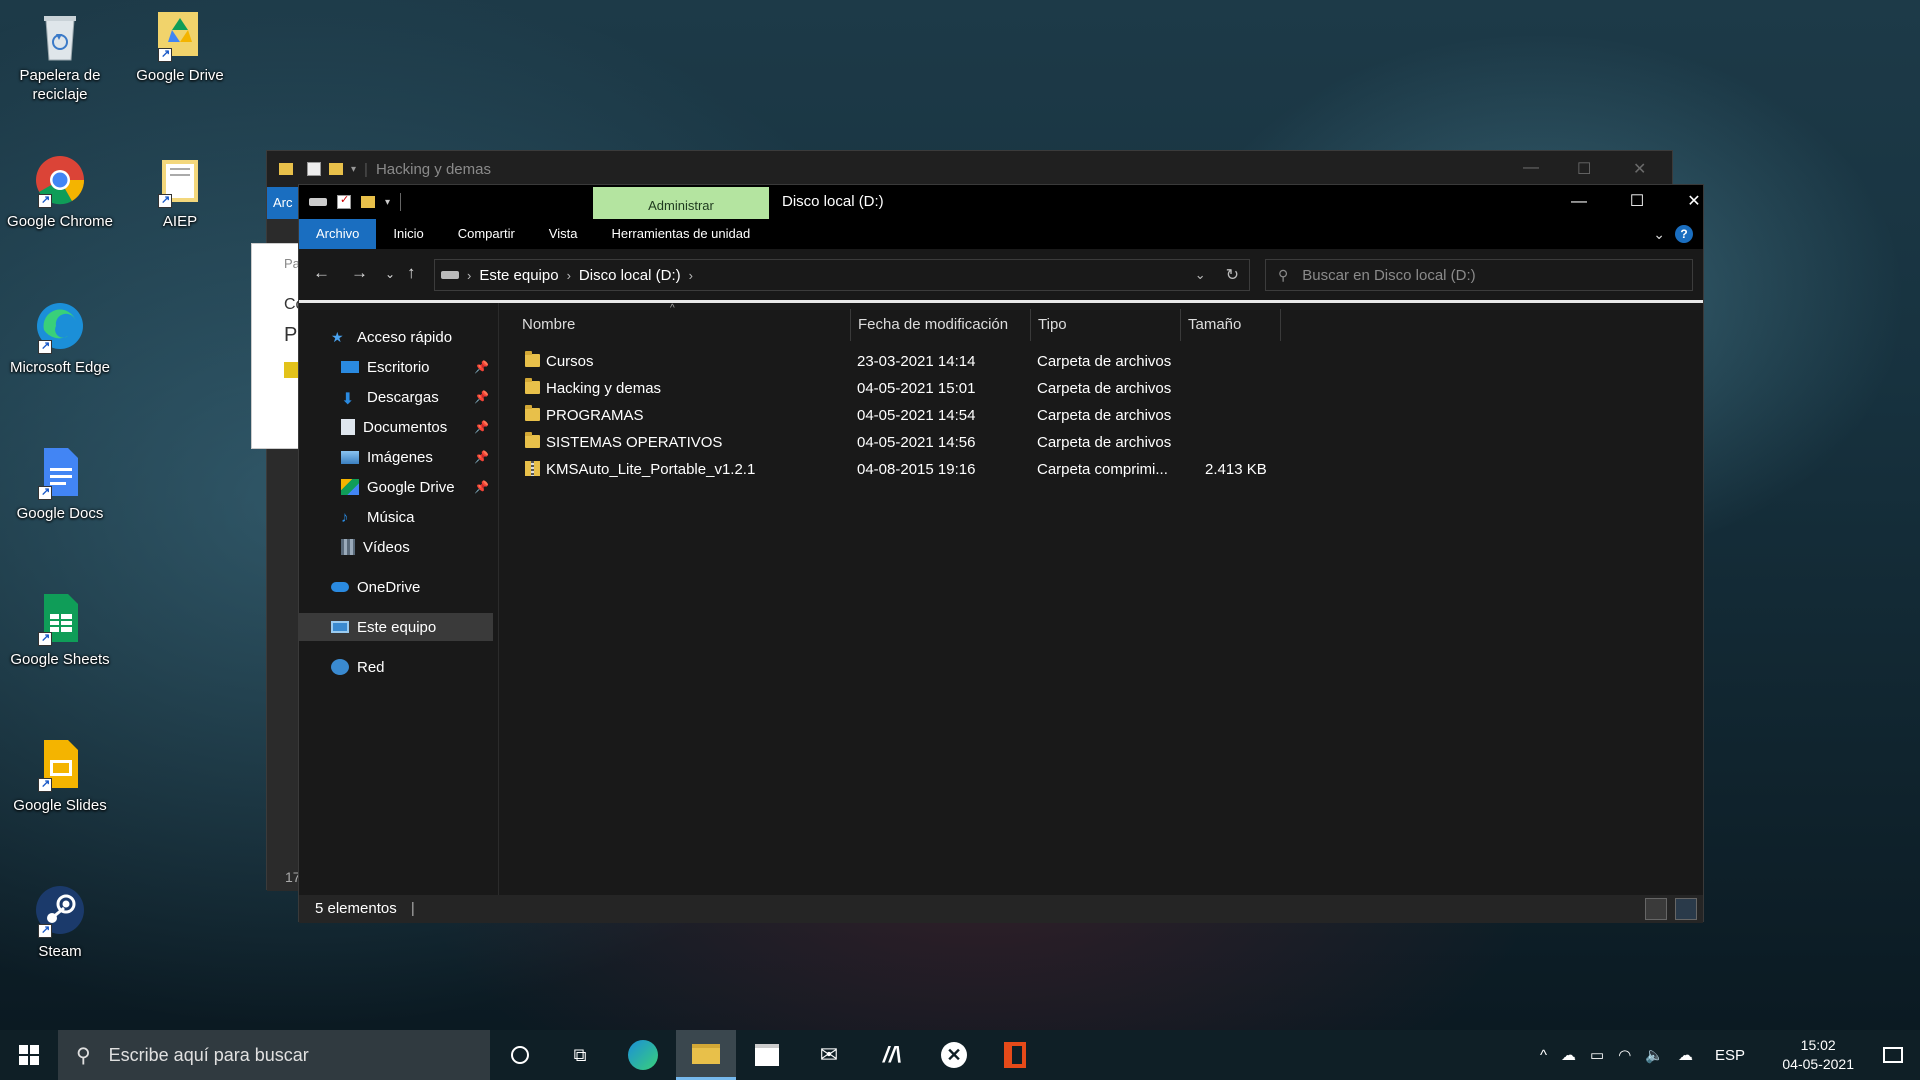 This screenshot has height=1080, width=1920. What do you see at coordinates (1685, 1055) in the screenshot?
I see `cloud-icon: ☁` at bounding box center [1685, 1055].